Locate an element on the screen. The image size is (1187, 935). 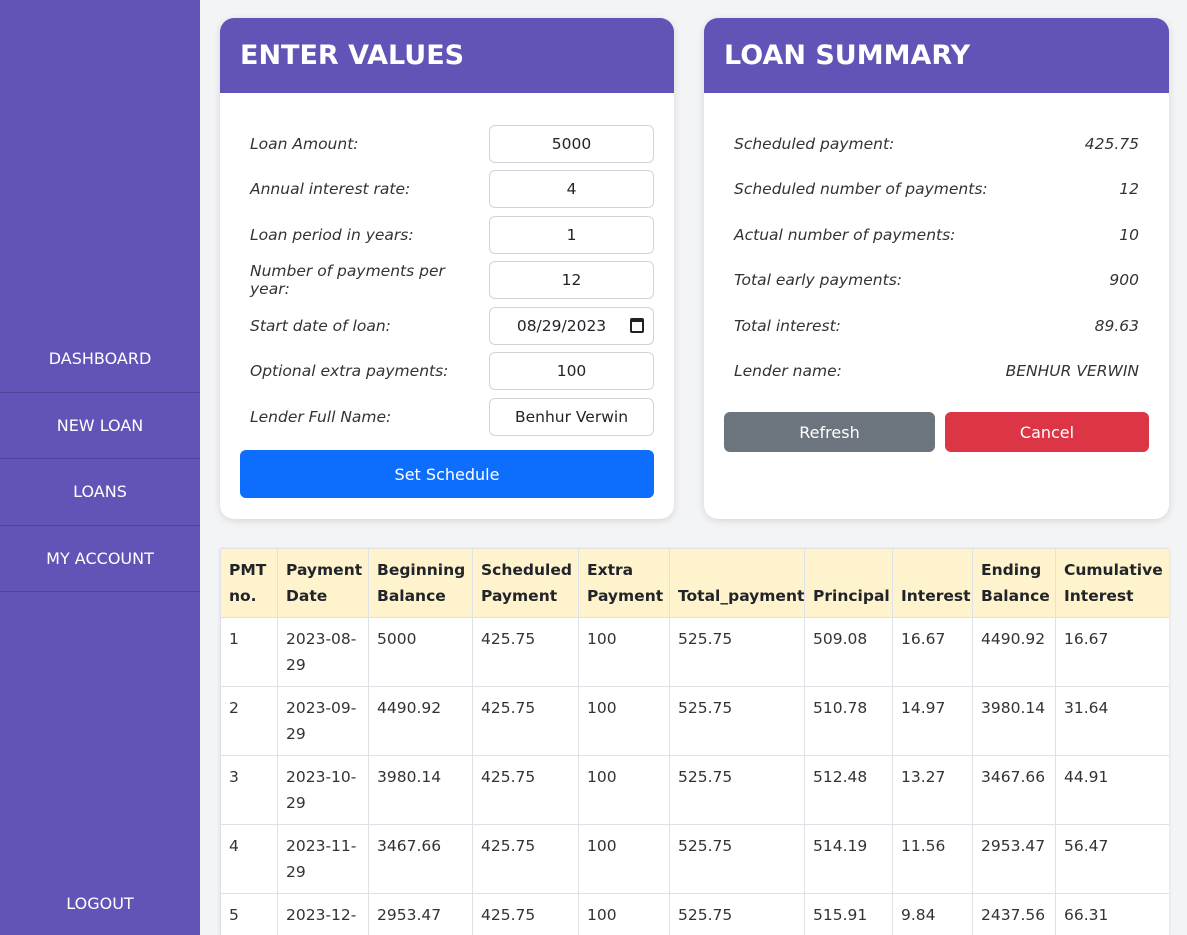
table-cell: 509.08 is located at coordinates (848, 652).